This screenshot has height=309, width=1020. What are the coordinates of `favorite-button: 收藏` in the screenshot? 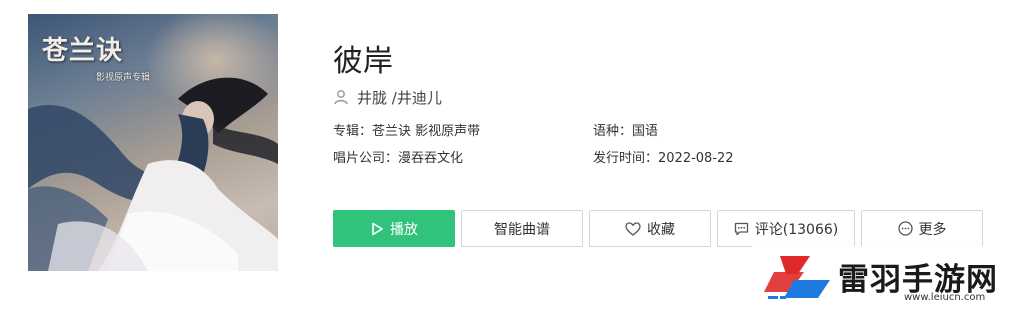 It's located at (650, 228).